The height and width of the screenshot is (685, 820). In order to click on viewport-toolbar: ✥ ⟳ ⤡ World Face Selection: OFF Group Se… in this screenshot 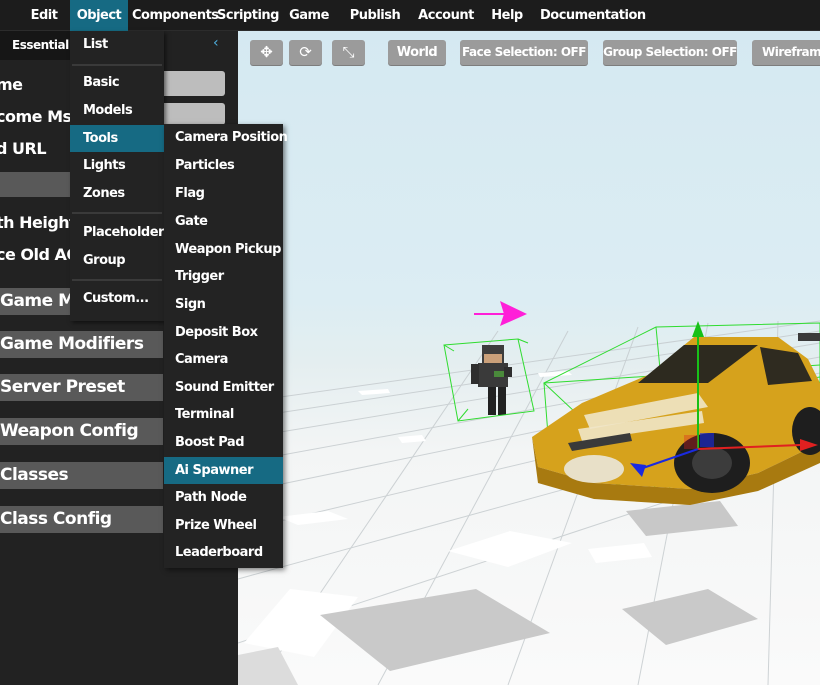, I will do `click(529, 53)`.